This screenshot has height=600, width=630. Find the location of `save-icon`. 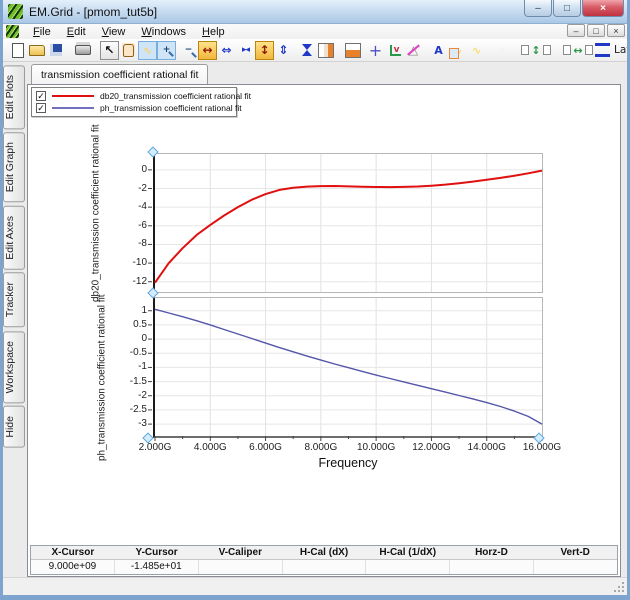

save-icon is located at coordinates (55, 50).